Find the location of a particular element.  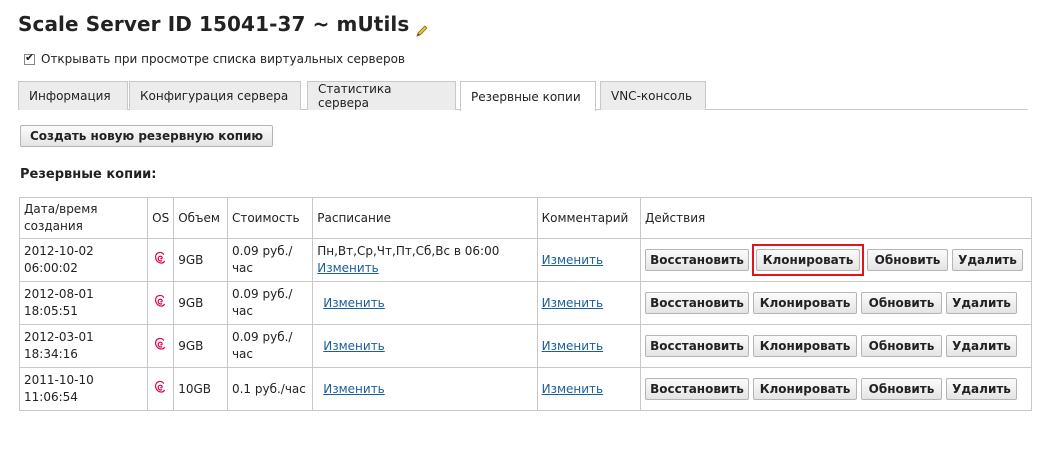

tab-server-config: Конфигурация сервера is located at coordinates (215, 95).